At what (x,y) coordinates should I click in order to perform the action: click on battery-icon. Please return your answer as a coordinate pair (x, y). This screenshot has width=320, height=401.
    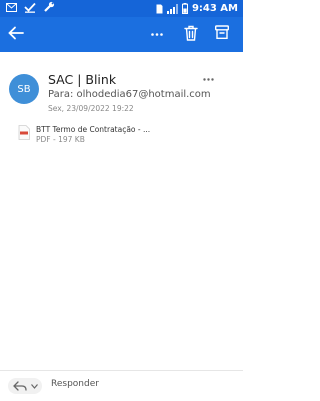
    Looking at the image, I should click on (184, 8).